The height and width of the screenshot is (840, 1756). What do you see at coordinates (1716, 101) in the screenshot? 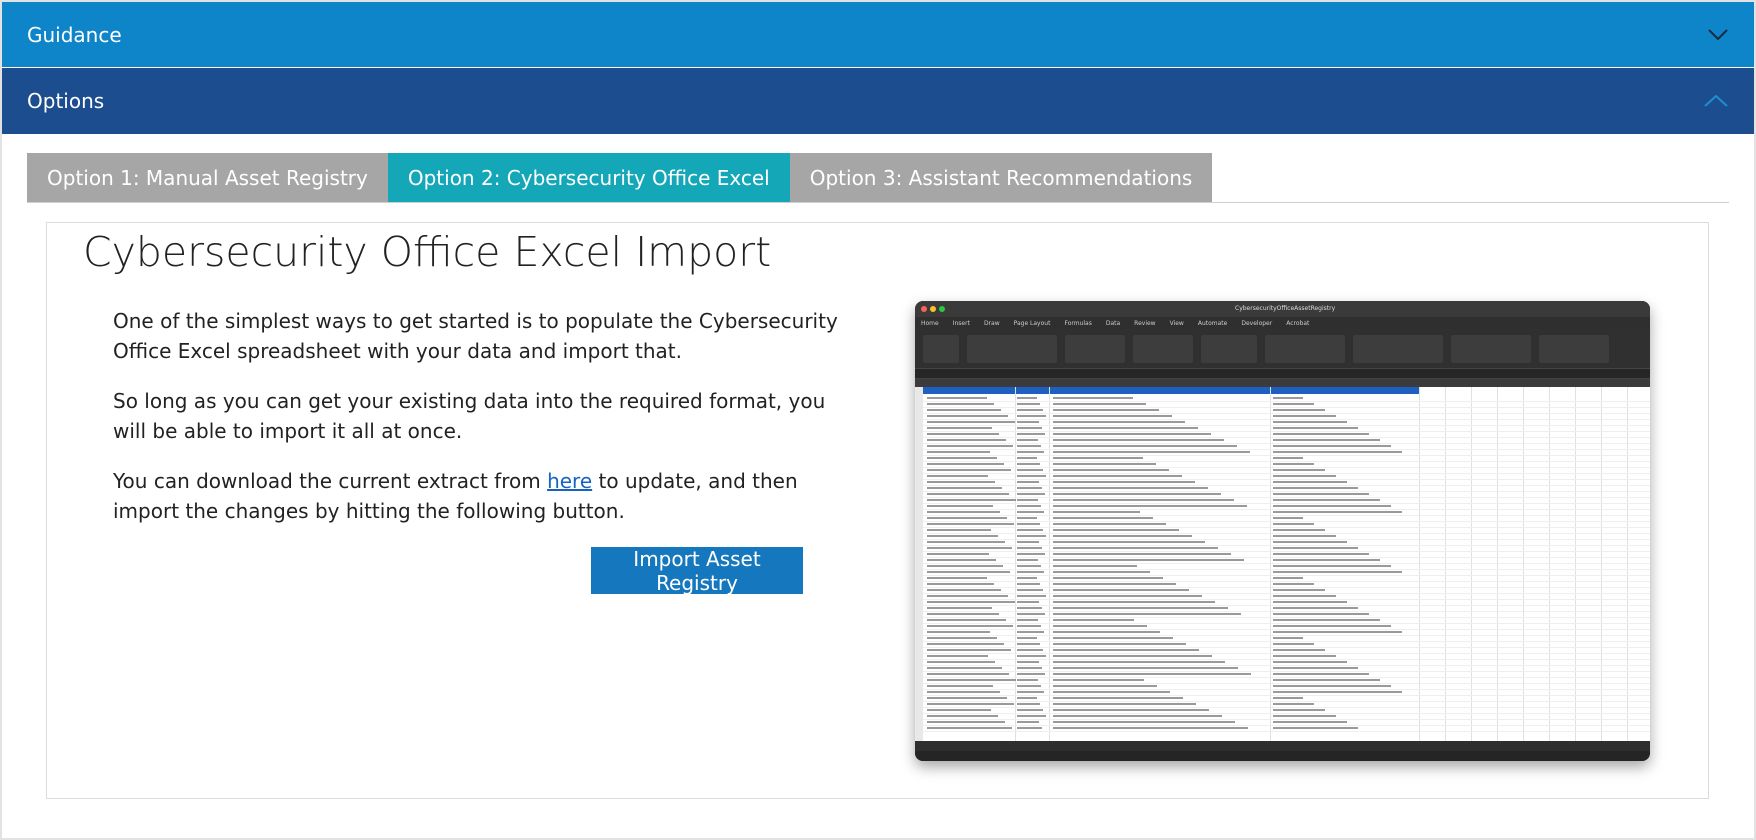
I see `chevron-up-icon` at bounding box center [1716, 101].